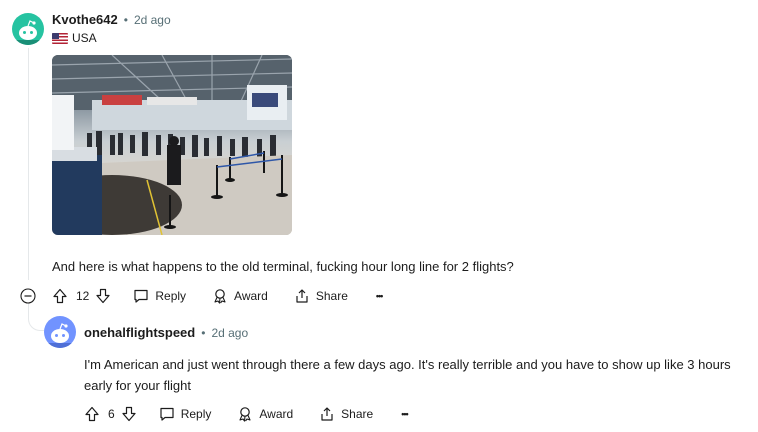 The width and height of the screenshot is (758, 432). I want to click on thread-line, so click(28, 164).